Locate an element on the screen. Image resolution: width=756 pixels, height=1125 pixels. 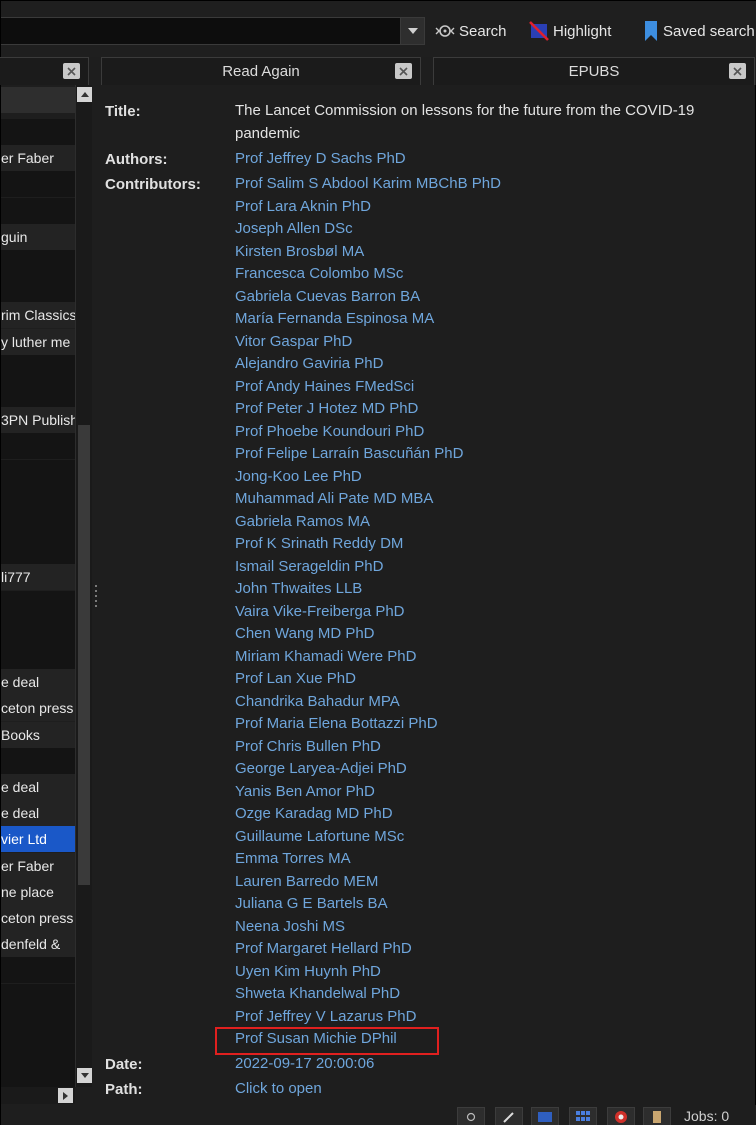
highlight-button: Highlight is located at coordinates (570, 31).